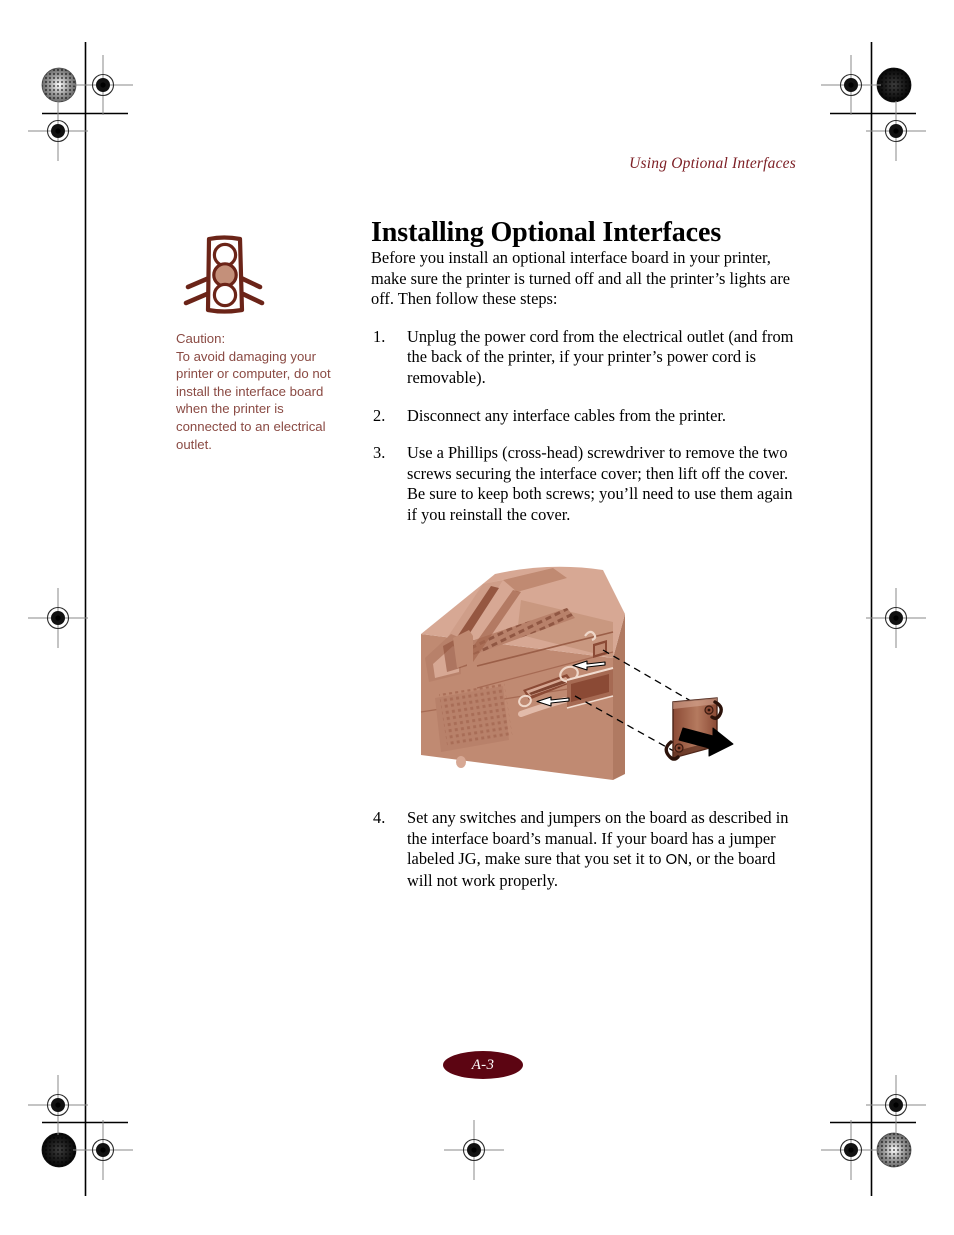  I want to click on folio-oval: A-3, so click(483, 1065).